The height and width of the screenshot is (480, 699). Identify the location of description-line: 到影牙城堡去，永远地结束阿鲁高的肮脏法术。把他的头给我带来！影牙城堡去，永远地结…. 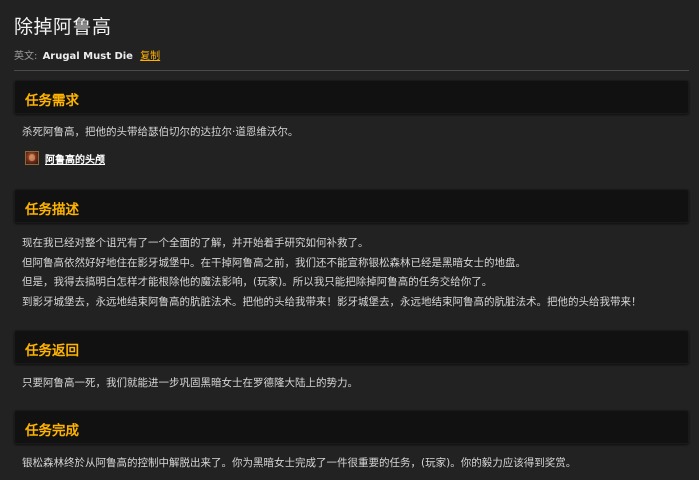
(332, 302).